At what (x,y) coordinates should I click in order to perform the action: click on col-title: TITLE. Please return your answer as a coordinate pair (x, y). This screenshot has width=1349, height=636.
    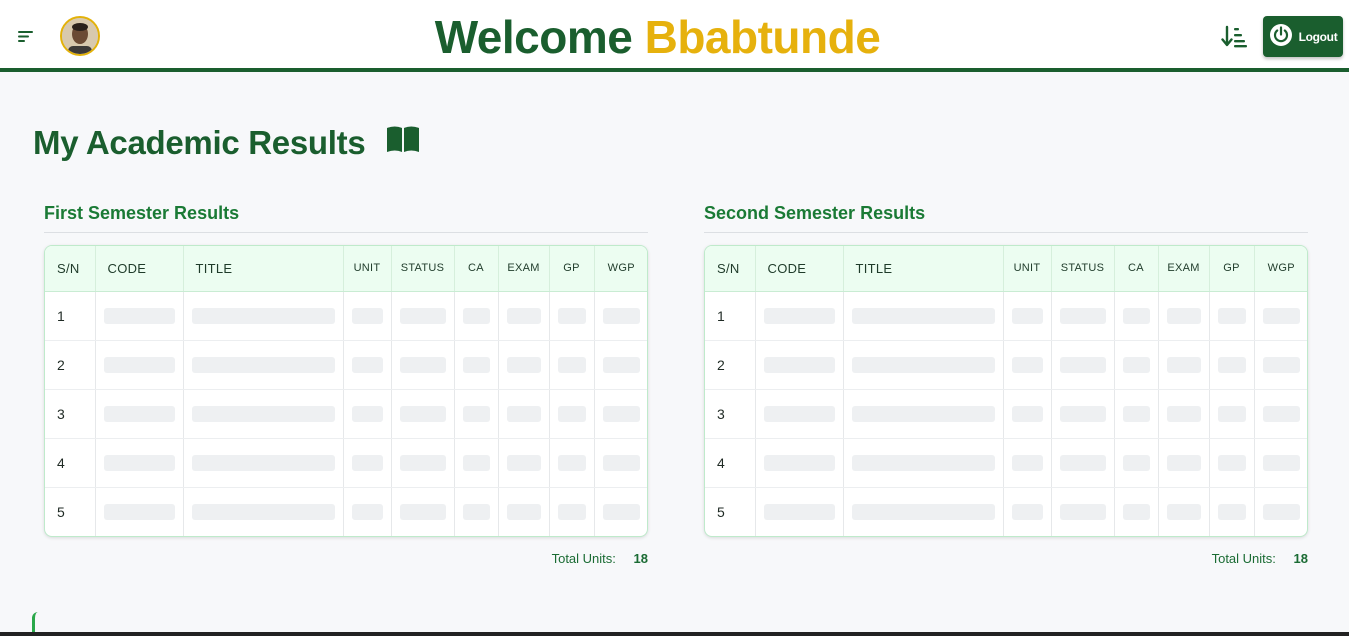
    Looking at the image, I should click on (923, 269).